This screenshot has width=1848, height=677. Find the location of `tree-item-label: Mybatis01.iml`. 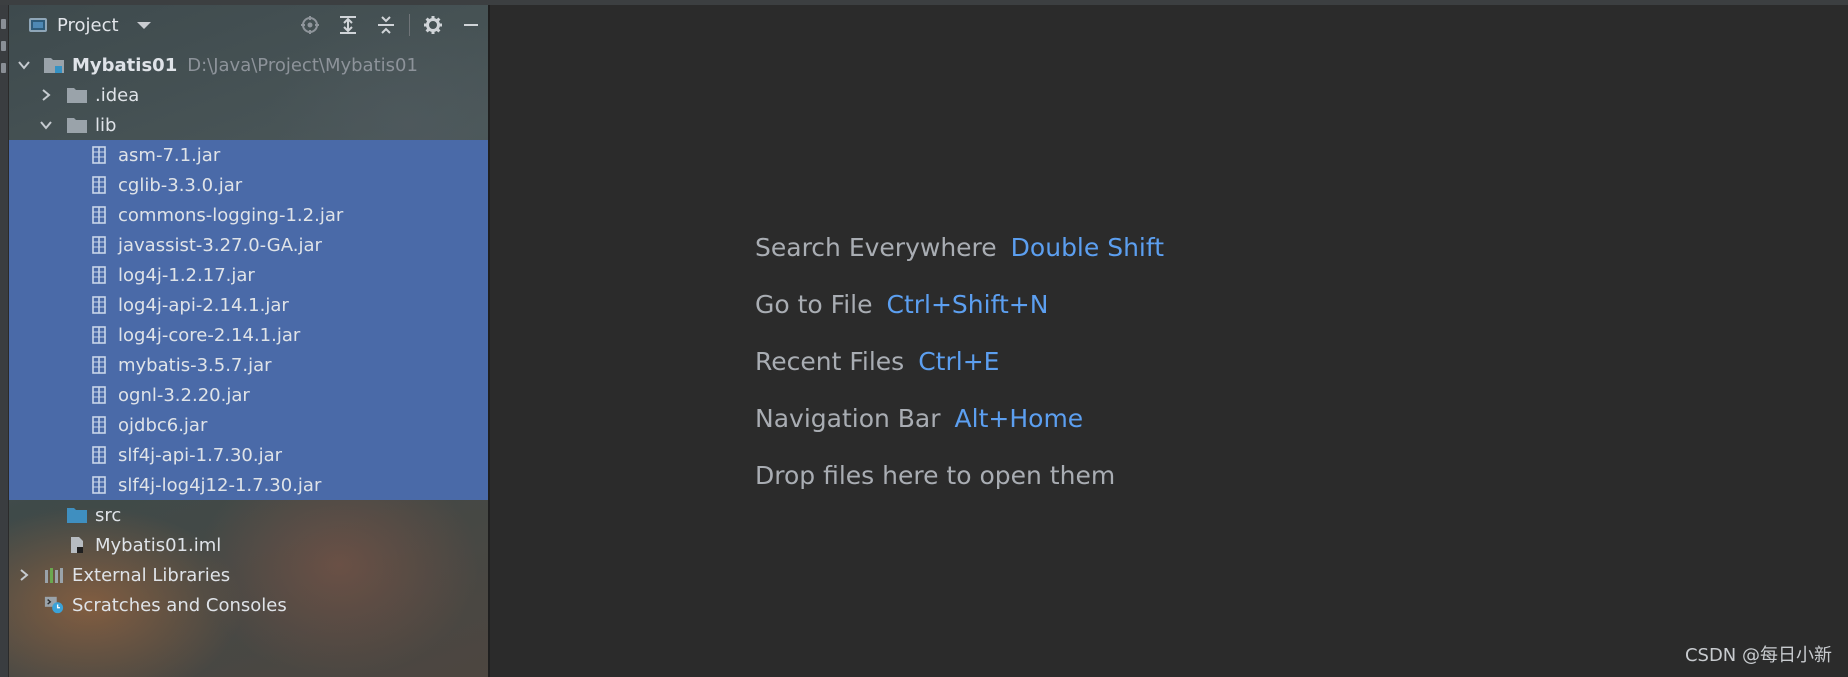

tree-item-label: Mybatis01.iml is located at coordinates (158, 545).